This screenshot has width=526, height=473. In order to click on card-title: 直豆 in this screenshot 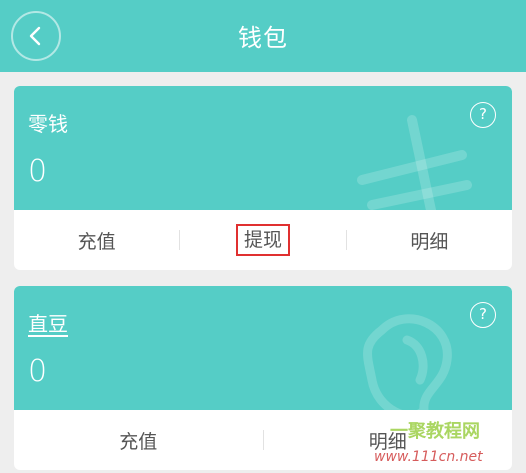, I will do `click(48, 324)`.